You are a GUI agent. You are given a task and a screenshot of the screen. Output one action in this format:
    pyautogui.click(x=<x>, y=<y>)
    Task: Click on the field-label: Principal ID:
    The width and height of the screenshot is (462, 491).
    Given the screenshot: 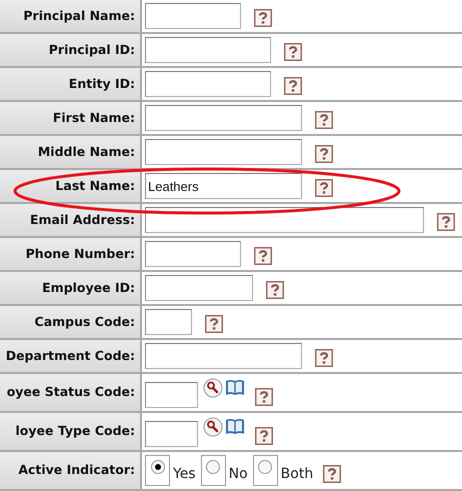 What is the action you would take?
    pyautogui.click(x=91, y=49)
    